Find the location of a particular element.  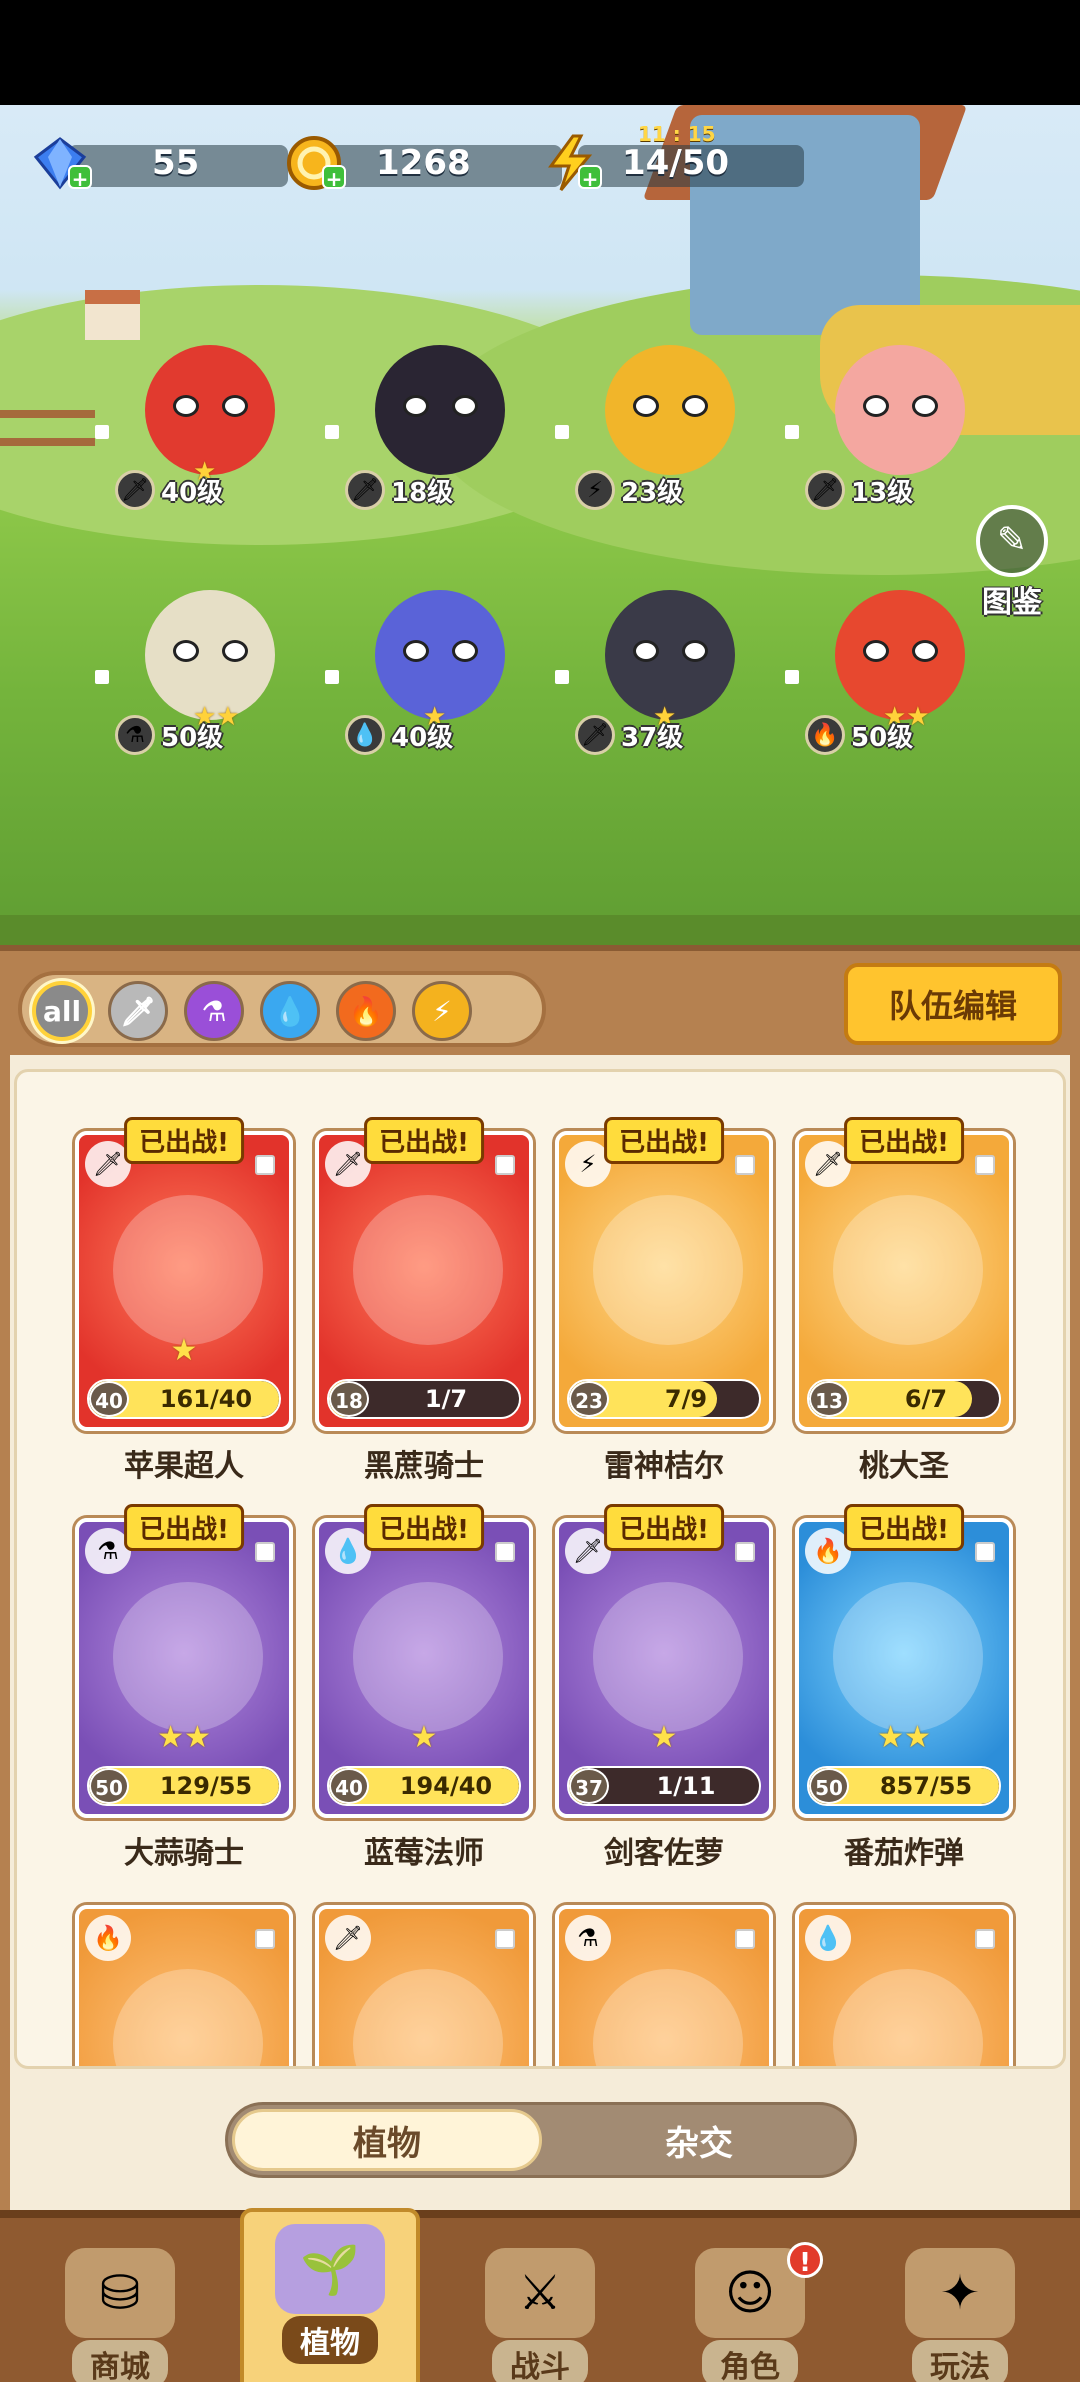

add-energy-button: + is located at coordinates (590, 178).